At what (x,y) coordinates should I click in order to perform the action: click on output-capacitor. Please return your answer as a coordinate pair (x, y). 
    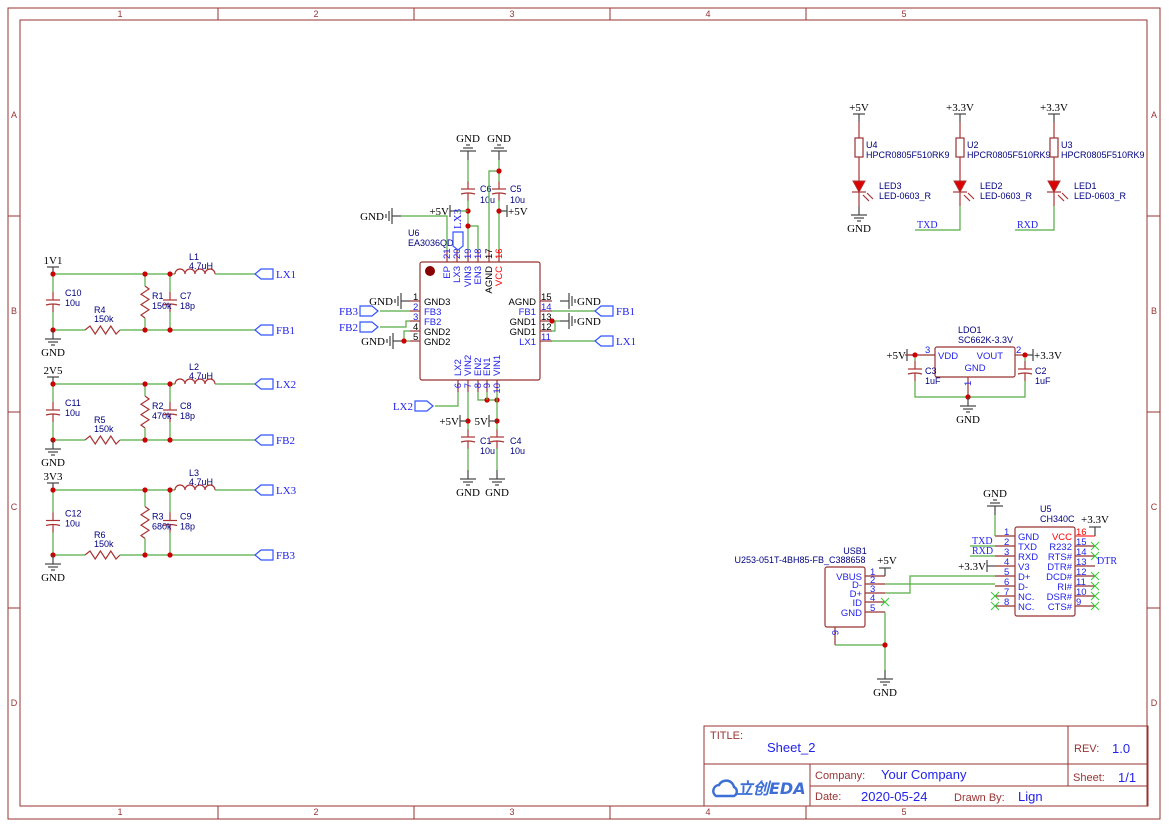
    Looking at the image, I should click on (1025, 371).